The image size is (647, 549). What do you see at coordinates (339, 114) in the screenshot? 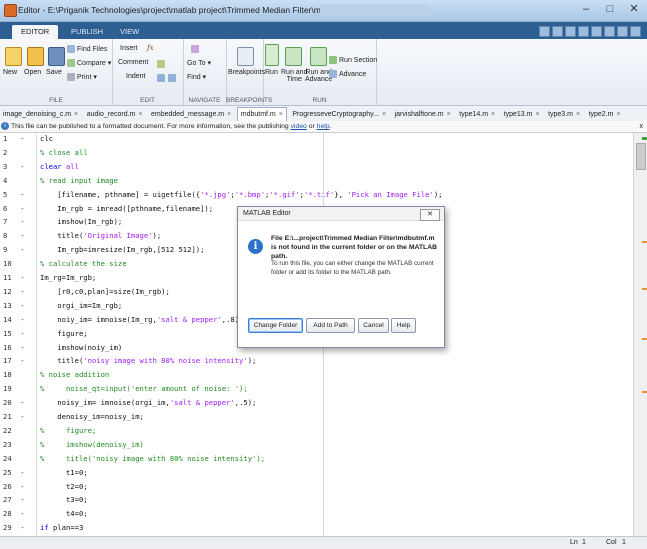
I see `file-tab: ProgresseveCryptography... ×` at bounding box center [339, 114].